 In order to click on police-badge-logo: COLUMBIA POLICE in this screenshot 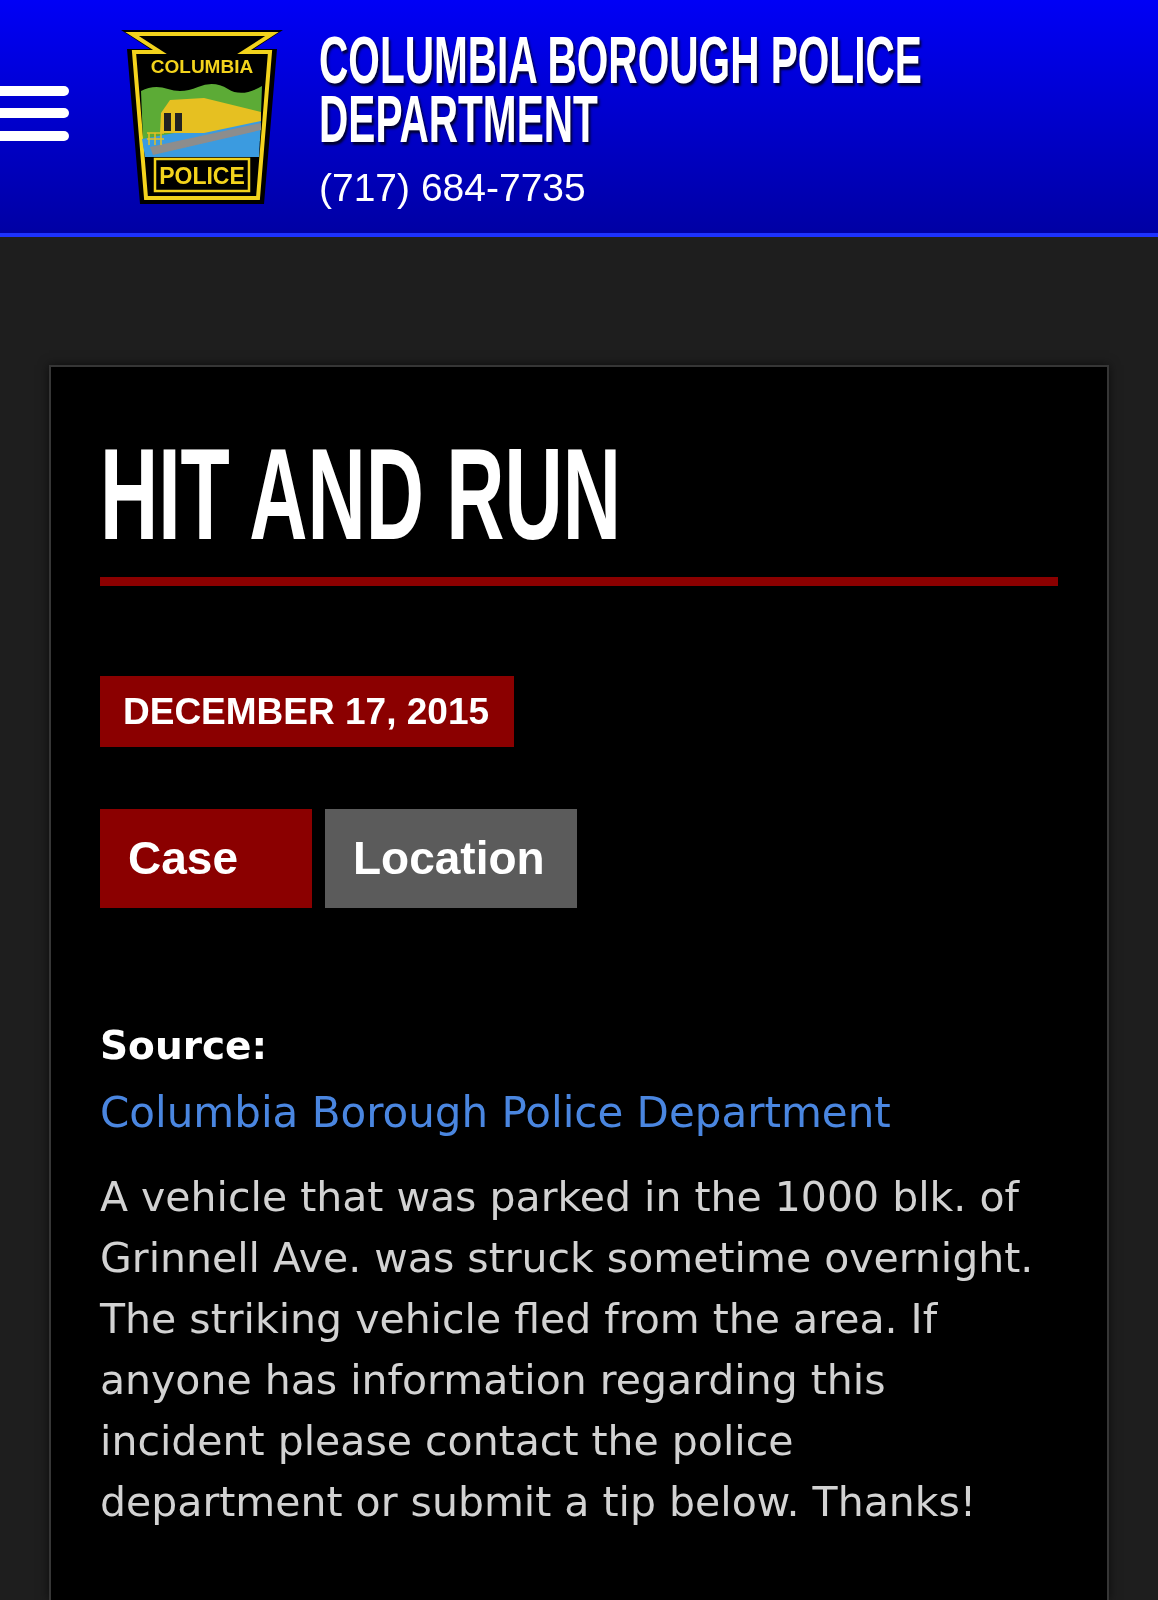, I will do `click(202, 117)`.